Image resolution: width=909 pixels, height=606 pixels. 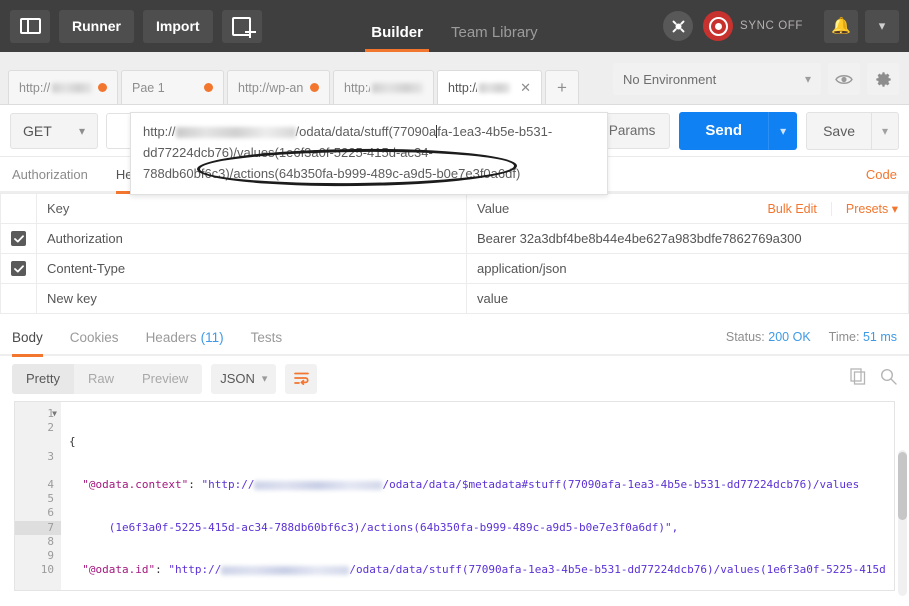 What do you see at coordinates (902, 486) in the screenshot?
I see `vertical-scrollbar-thumb` at bounding box center [902, 486].